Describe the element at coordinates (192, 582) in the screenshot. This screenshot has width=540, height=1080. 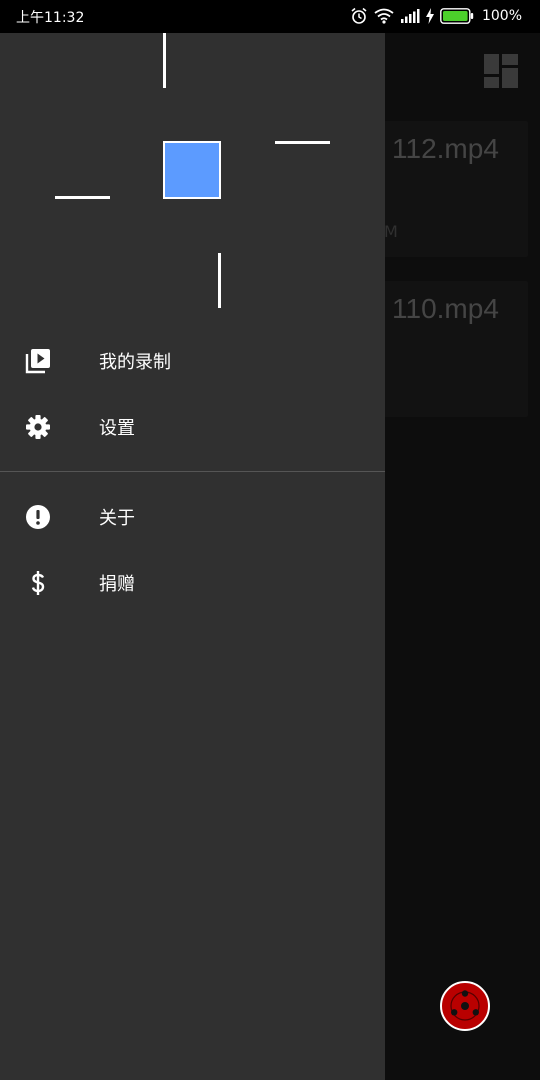
I see `drawer-item-donate: 捐赠` at that location.